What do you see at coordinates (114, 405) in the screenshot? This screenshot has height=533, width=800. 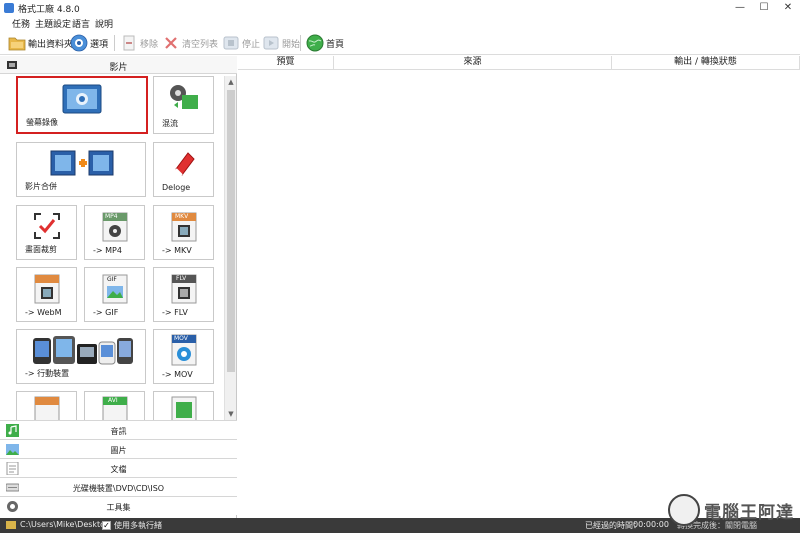 I see `tile-avi: AVI` at bounding box center [114, 405].